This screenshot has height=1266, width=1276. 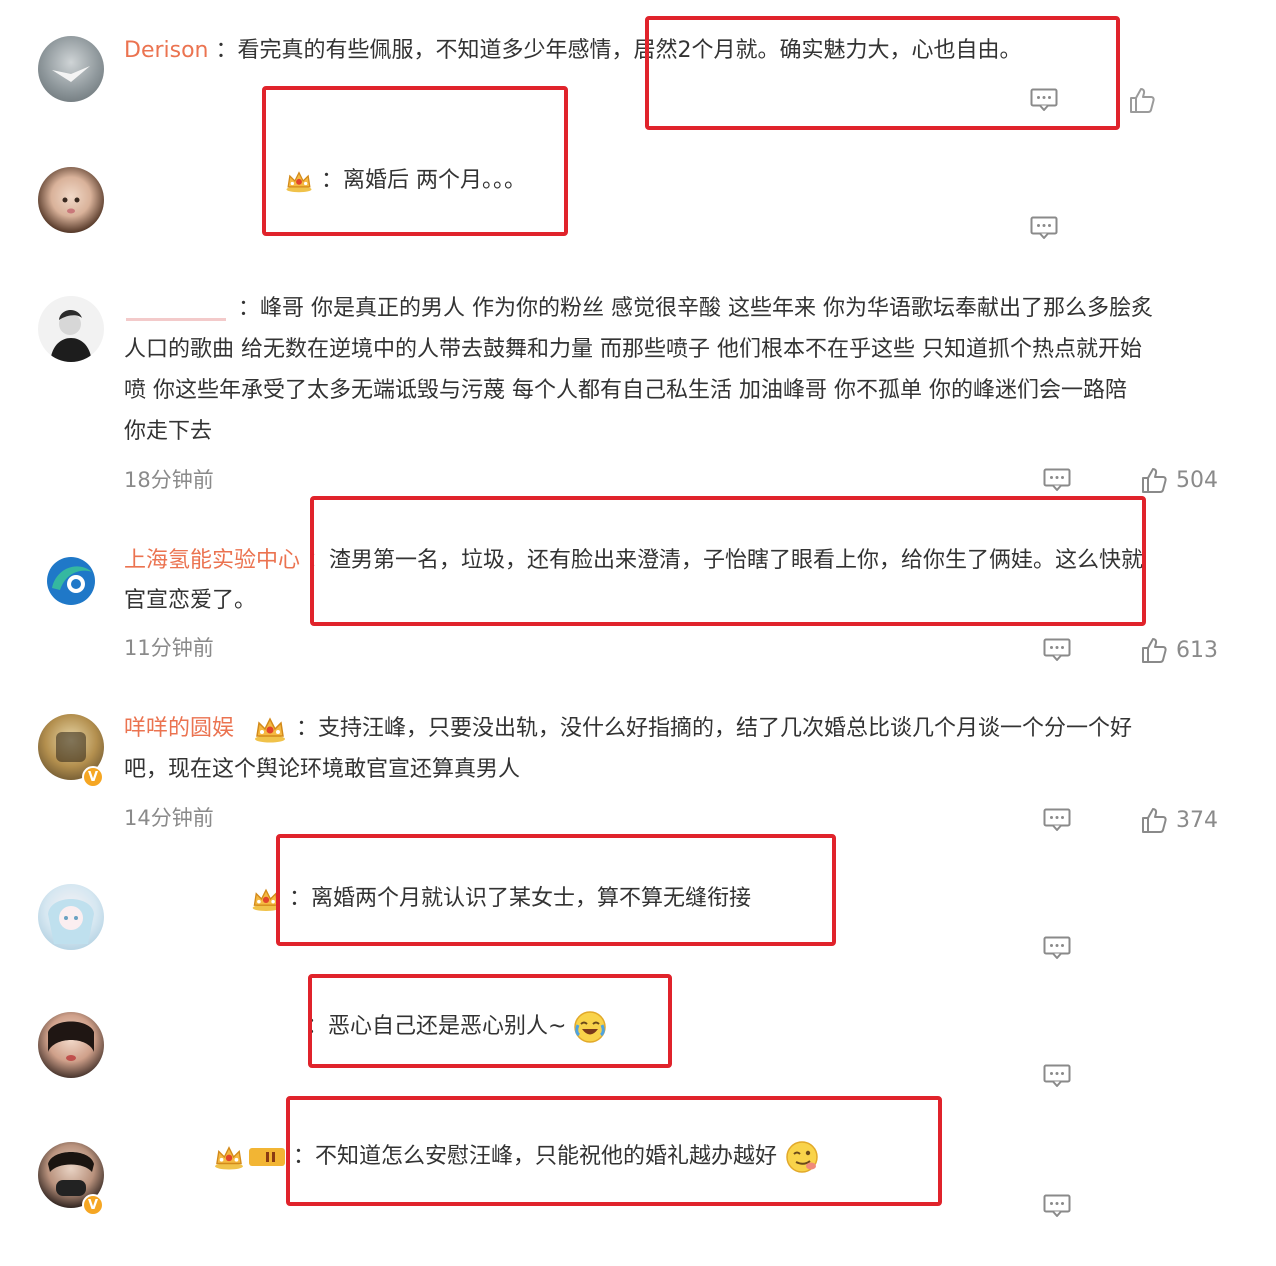 What do you see at coordinates (169, 818) in the screenshot?
I see `timestamp: 14分钟前` at bounding box center [169, 818].